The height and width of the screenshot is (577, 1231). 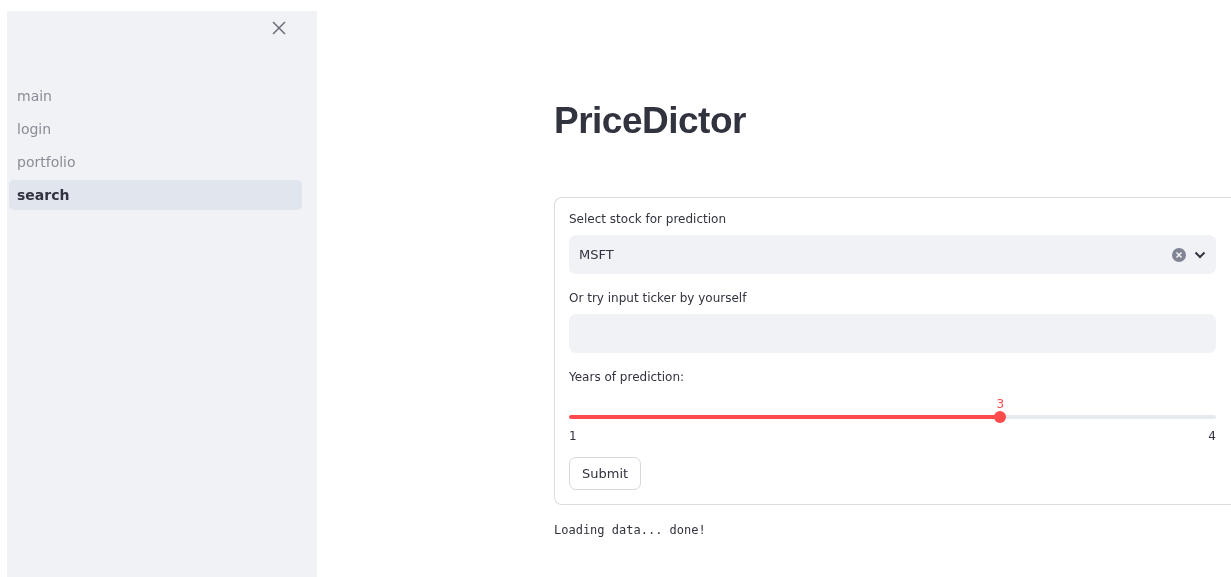 What do you see at coordinates (1179, 254) in the screenshot?
I see `clear-icon` at bounding box center [1179, 254].